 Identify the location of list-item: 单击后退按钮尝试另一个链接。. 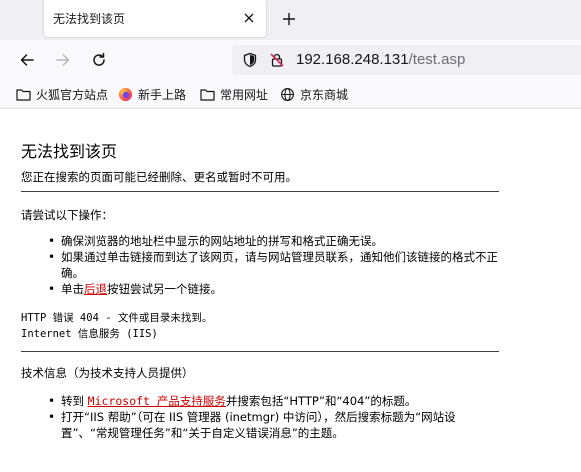
(250, 289).